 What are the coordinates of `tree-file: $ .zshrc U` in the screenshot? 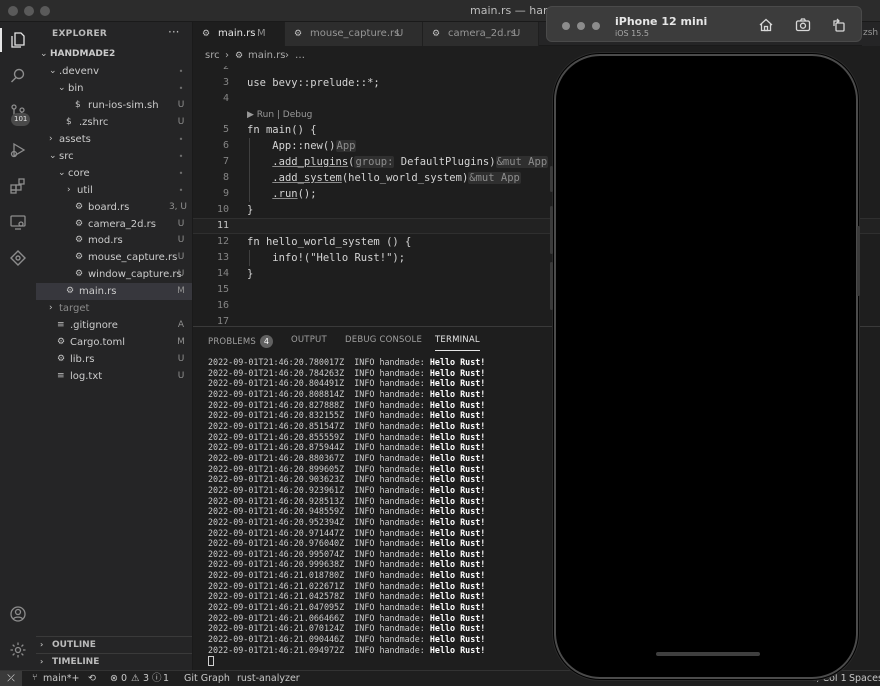 It's located at (114, 122).